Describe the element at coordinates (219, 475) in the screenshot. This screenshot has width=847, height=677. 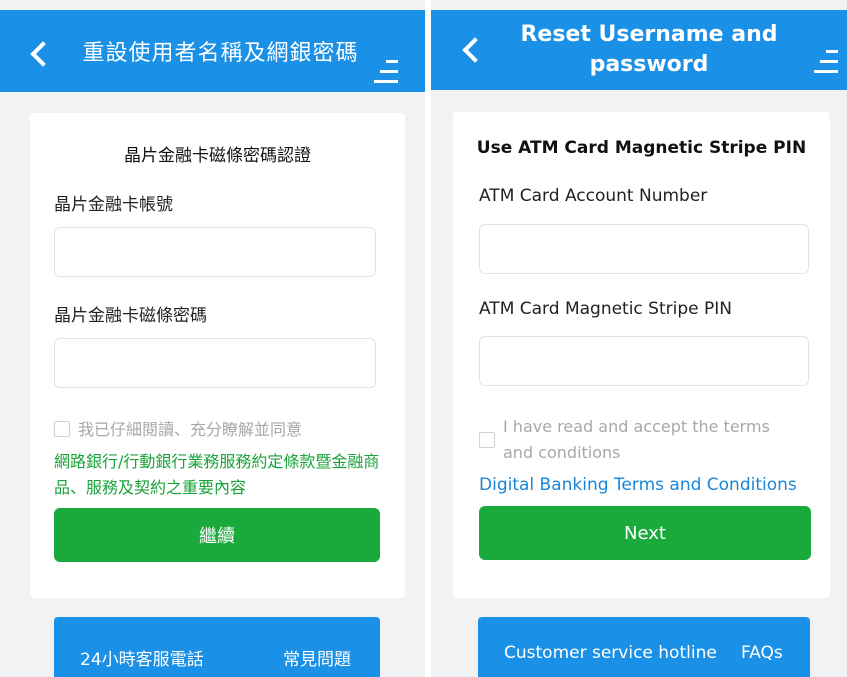
I see `terms-link: 網路銀行/行動銀行業務服務約定條款暨金融商品、服務及契約之重要內容` at that location.